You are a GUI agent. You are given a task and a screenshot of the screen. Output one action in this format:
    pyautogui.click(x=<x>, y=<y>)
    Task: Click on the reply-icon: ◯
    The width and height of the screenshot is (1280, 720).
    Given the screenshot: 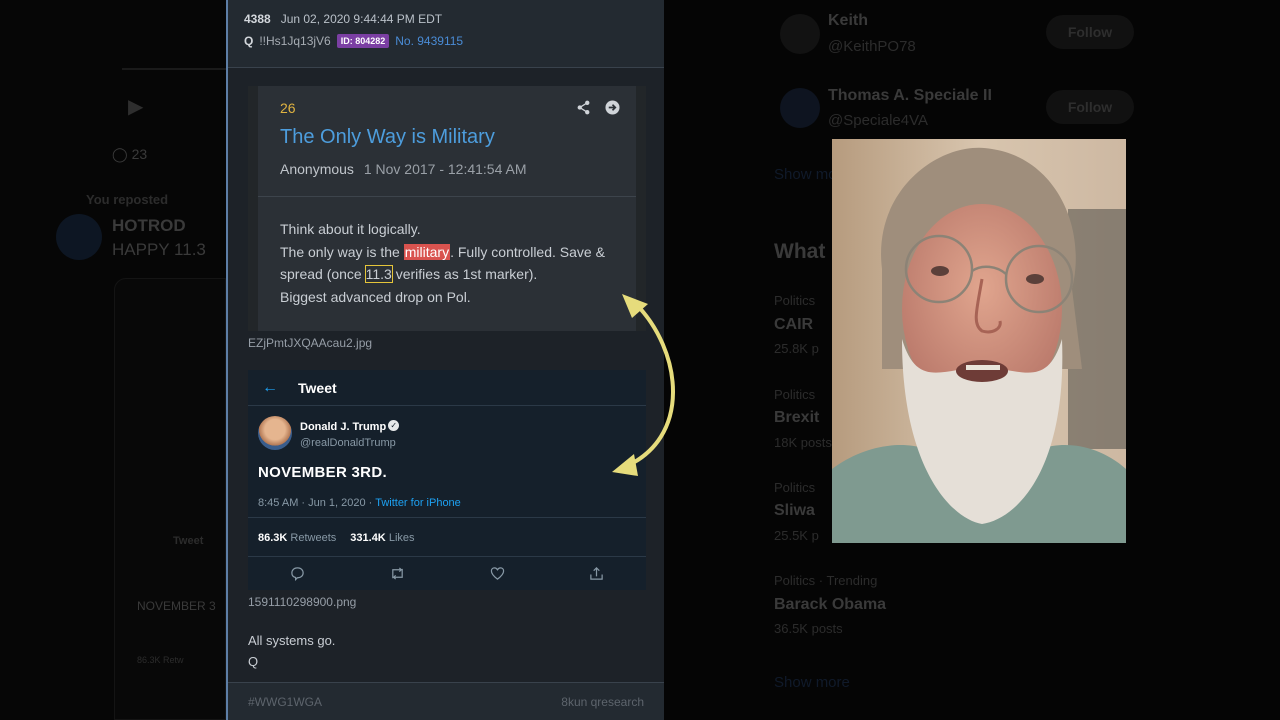 What is the action you would take?
    pyautogui.click(x=122, y=154)
    